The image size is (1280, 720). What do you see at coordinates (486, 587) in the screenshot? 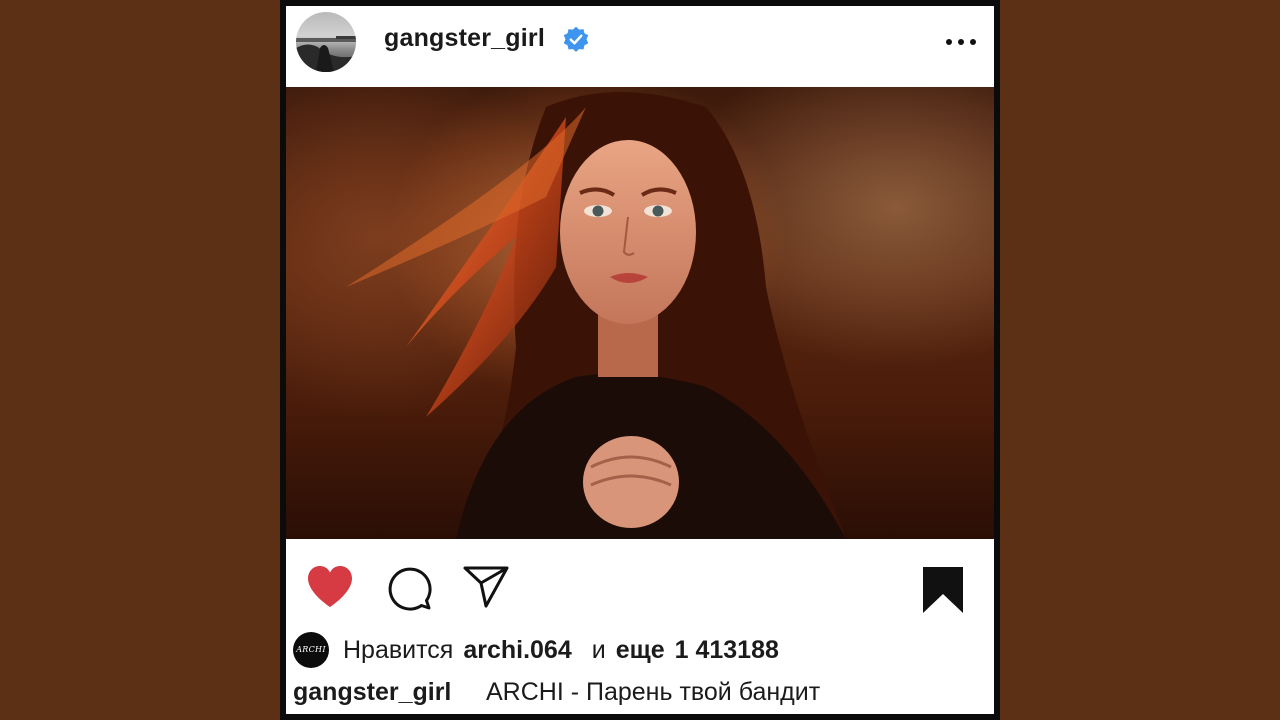
I see `send-icon` at bounding box center [486, 587].